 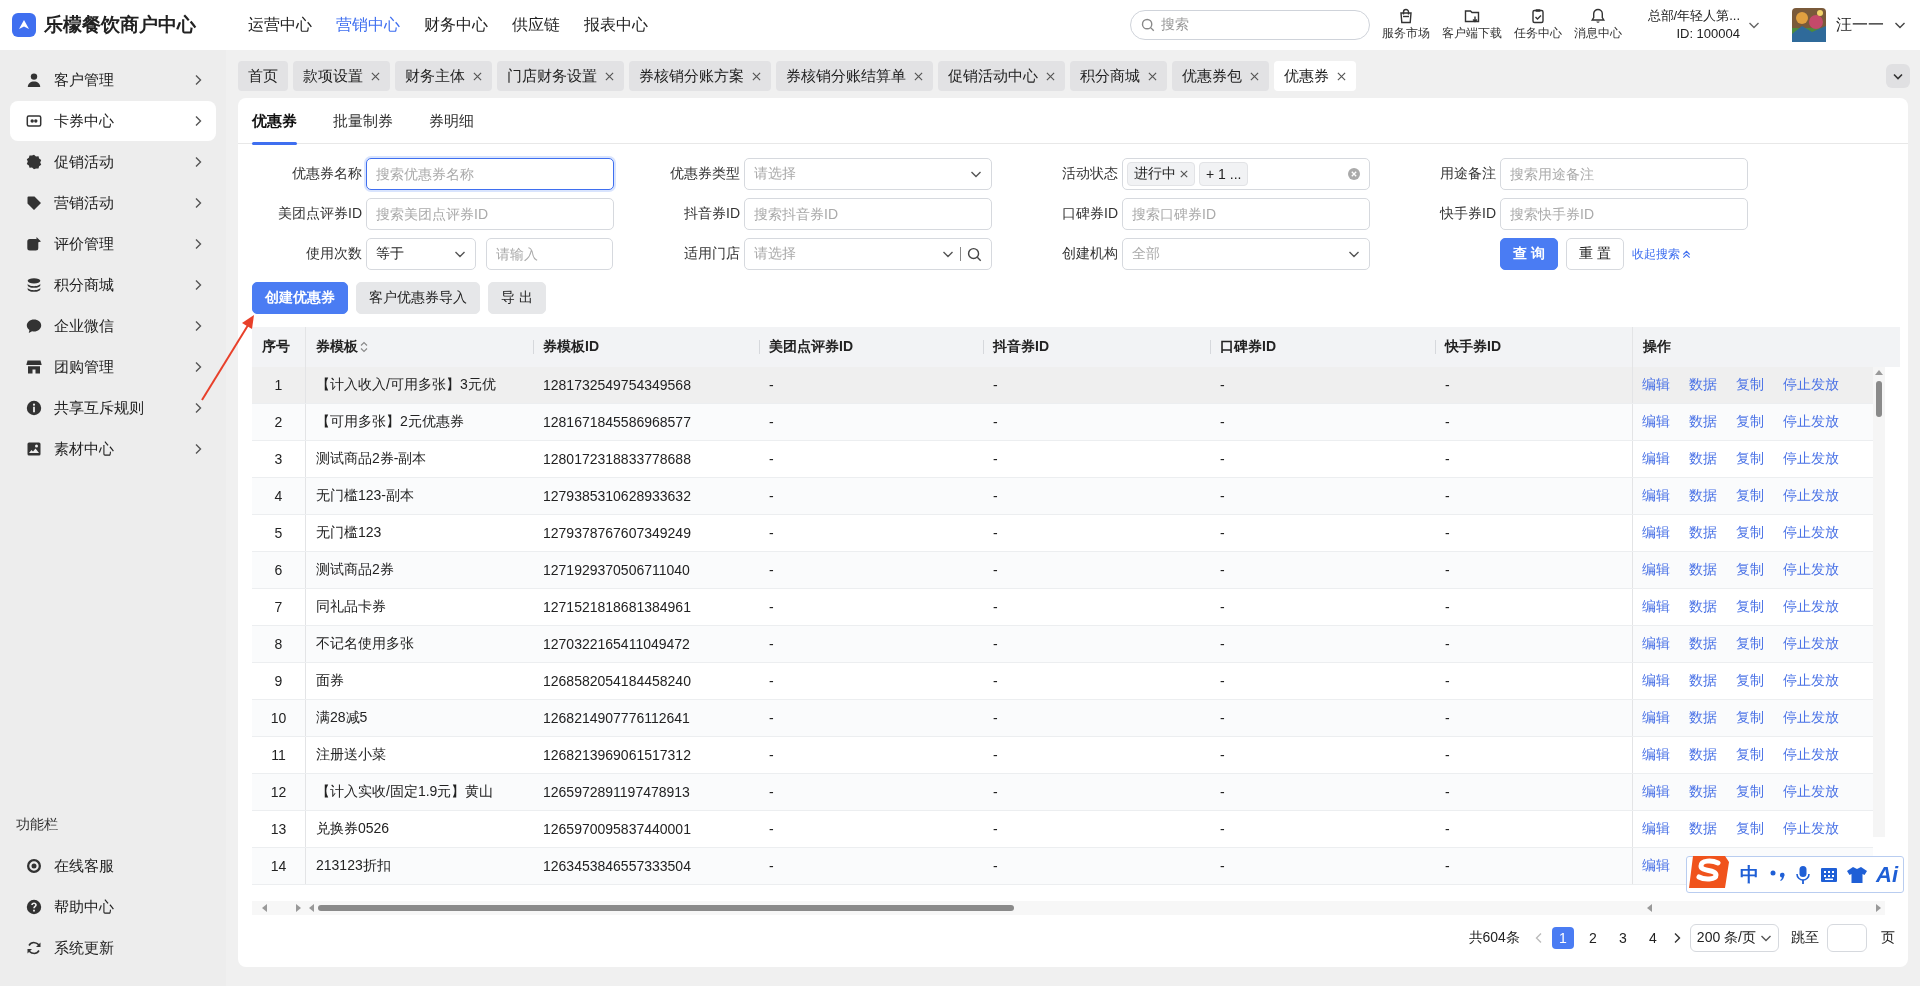 What do you see at coordinates (536, 25) in the screenshot?
I see `nav-item: 供应链` at bounding box center [536, 25].